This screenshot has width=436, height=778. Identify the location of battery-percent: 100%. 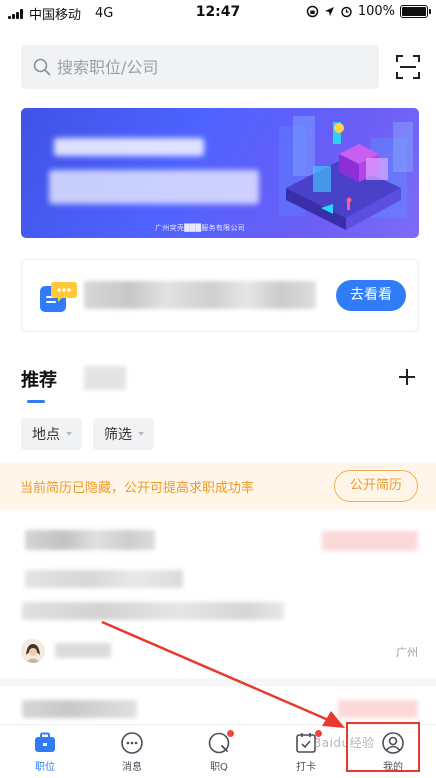
(376, 11).